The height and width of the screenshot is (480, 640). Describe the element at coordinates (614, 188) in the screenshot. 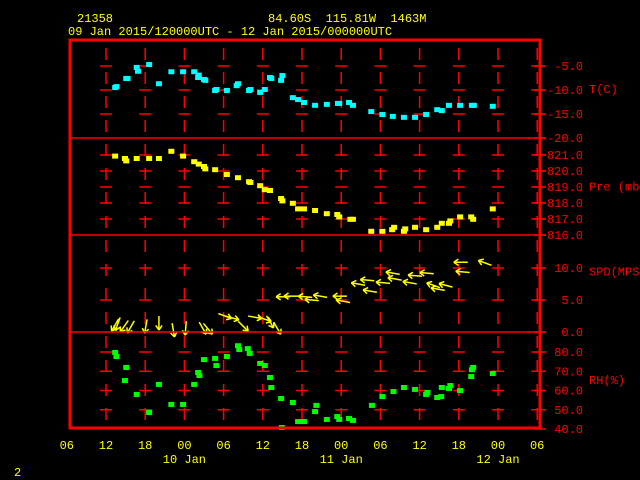

I see `pressure-axis-label: Pre (mb)` at that location.